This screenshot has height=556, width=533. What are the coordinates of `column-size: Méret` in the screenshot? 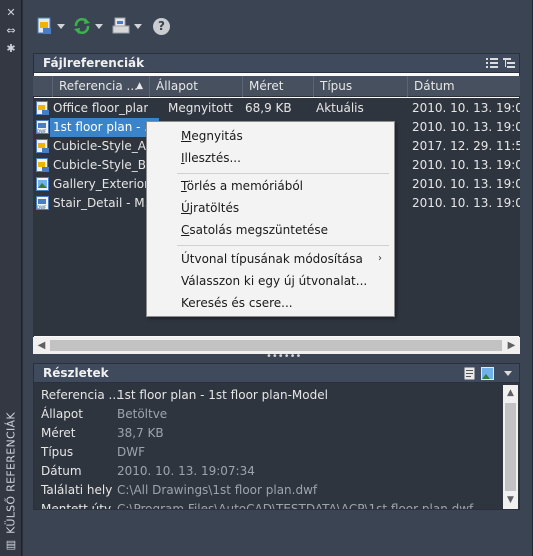 It's located at (278, 86).